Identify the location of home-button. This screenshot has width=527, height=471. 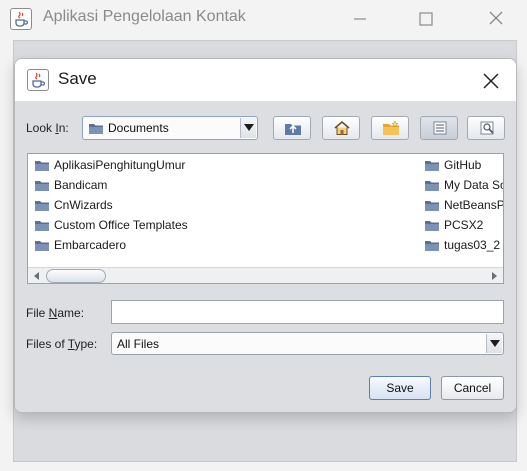
(341, 128).